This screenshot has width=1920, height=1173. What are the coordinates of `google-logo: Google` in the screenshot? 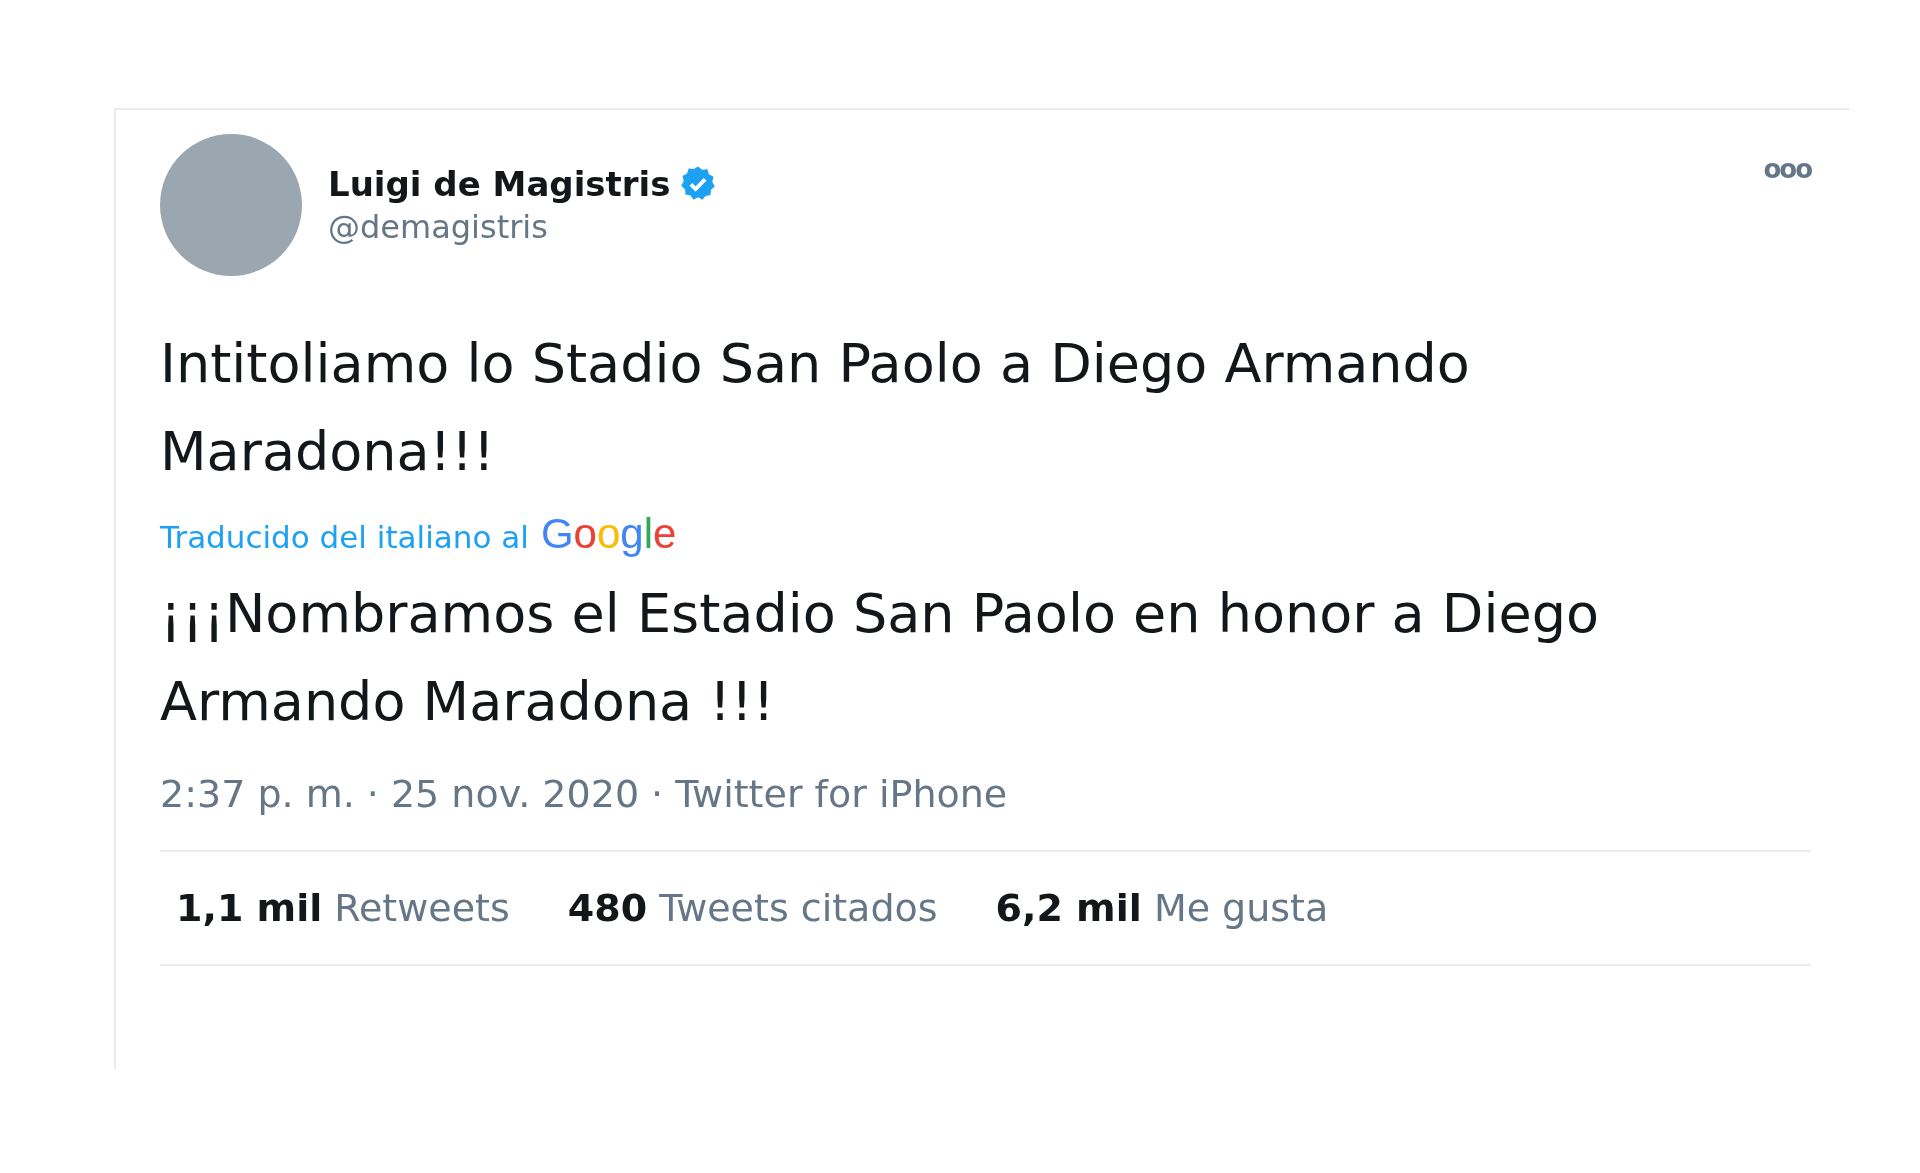 It's located at (608, 534).